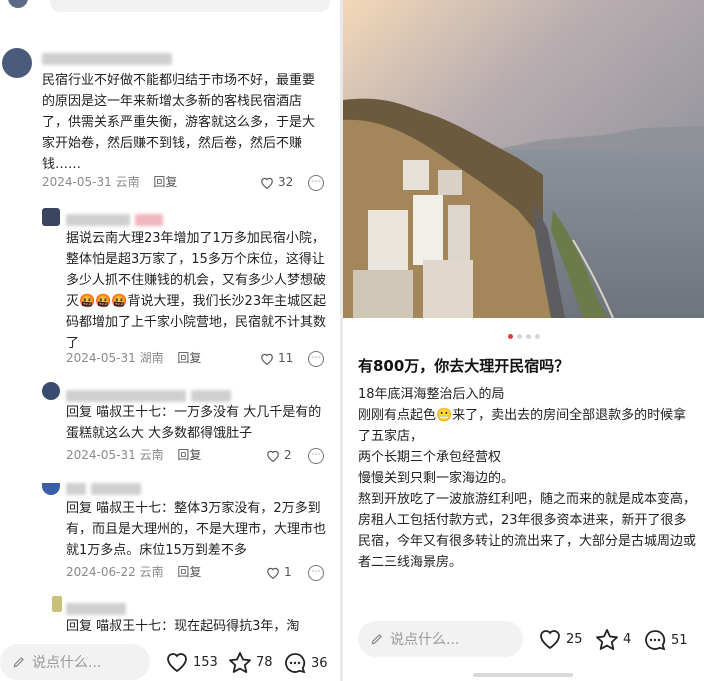 This screenshot has width=704, height=681. I want to click on comment-text: 回复 喵叔王十七：现在起码得抗3年，淘, so click(183, 626).